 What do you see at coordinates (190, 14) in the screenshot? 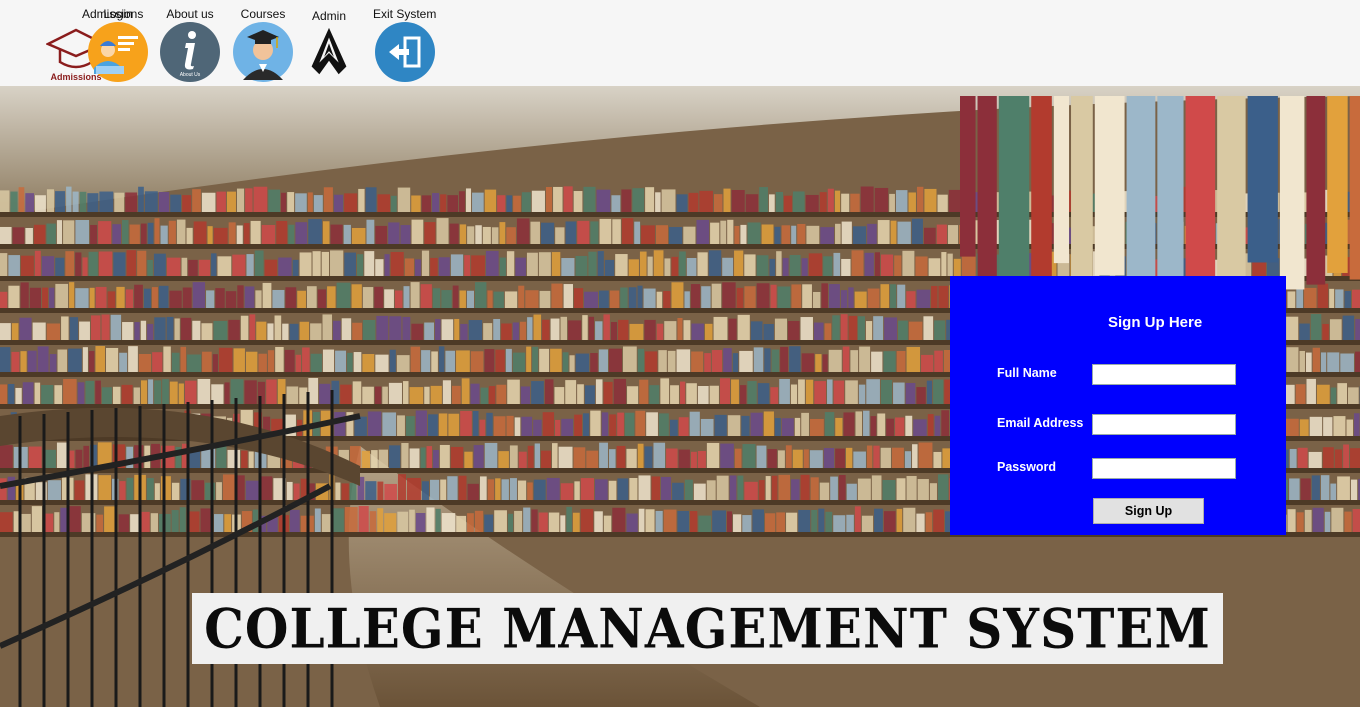
I see `toolbar-about-label: About us` at bounding box center [190, 14].